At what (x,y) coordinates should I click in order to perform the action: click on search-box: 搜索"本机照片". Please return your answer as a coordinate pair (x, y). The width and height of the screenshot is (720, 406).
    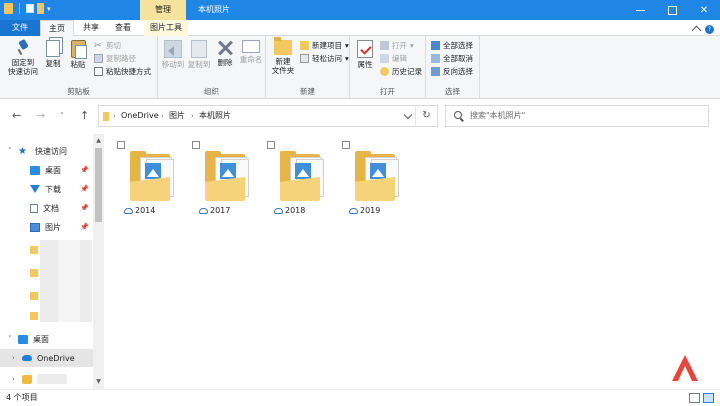
    Looking at the image, I should click on (577, 116).